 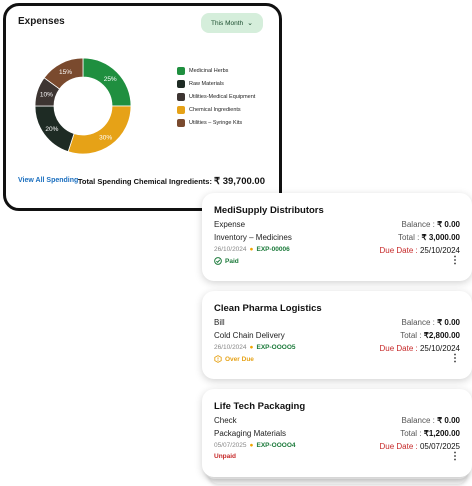 I want to click on total: Total : ₹ 3,000.00, so click(x=429, y=237).